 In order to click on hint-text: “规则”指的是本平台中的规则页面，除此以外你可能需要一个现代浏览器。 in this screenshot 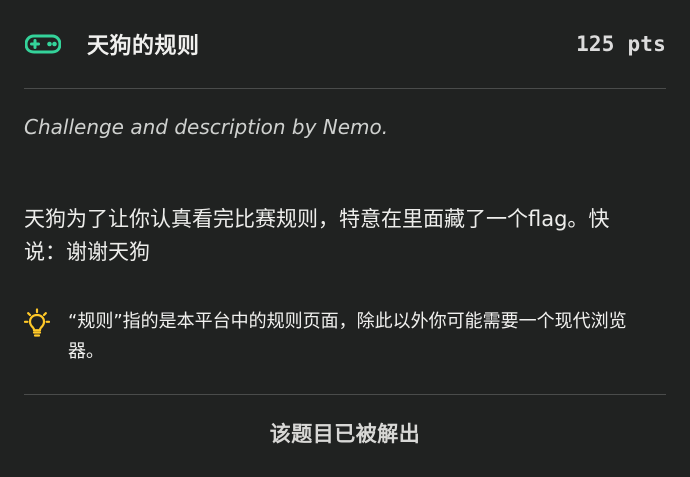, I will do `click(347, 336)`.